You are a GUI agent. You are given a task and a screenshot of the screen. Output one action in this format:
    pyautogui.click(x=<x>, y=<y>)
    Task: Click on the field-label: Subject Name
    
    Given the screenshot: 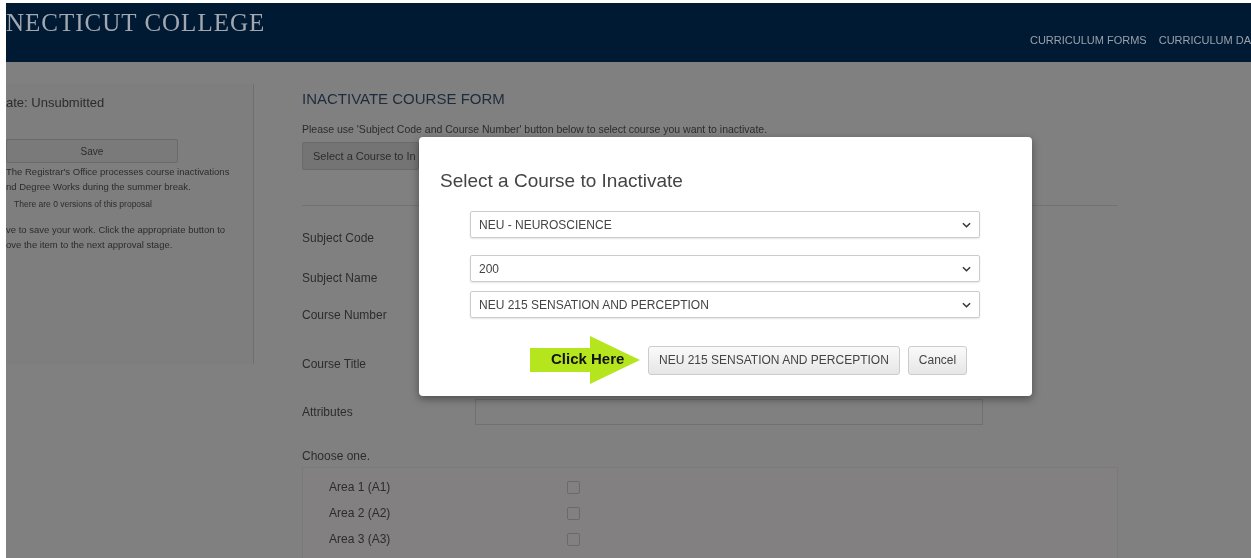 What is the action you would take?
    pyautogui.click(x=340, y=278)
    